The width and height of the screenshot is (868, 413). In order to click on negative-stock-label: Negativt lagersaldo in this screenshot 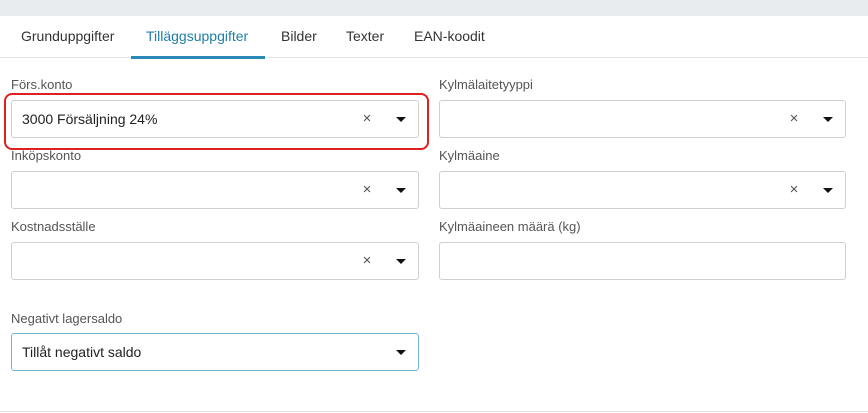, I will do `click(67, 318)`.